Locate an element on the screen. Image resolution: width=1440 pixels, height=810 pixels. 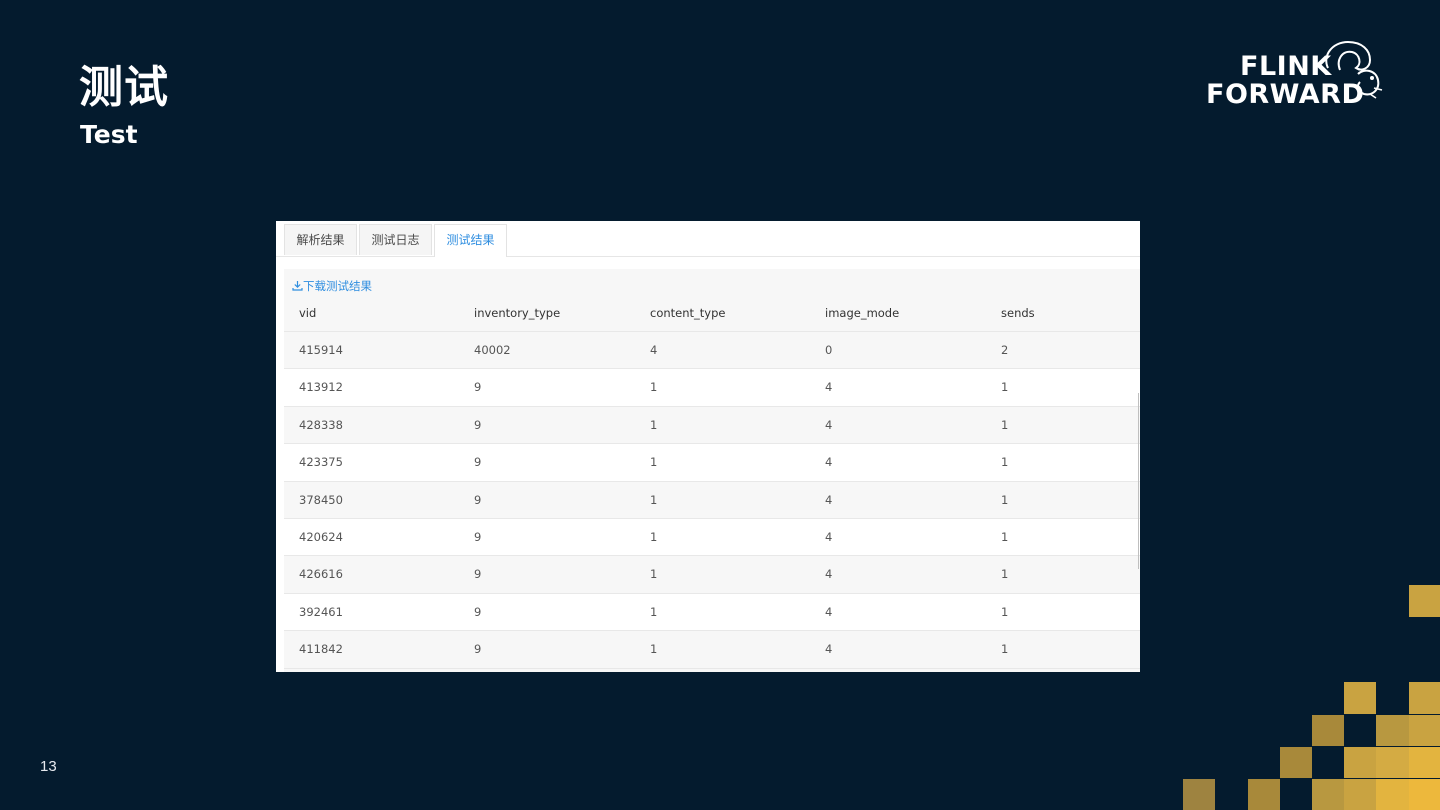
tab-bar: 解析结果 测试日志 测试结果 is located at coordinates (708, 239).